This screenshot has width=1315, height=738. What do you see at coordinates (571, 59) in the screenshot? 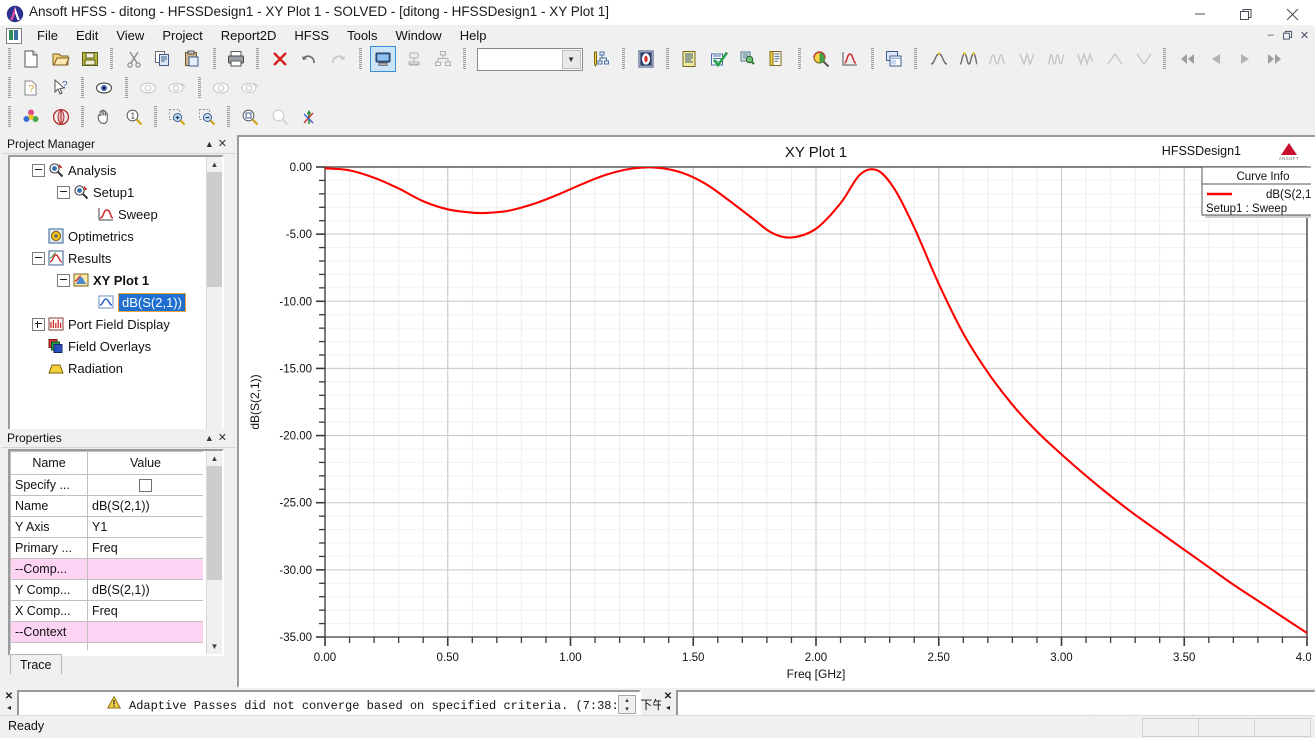
I see `chevron-down-icon: ▼` at bounding box center [571, 59].